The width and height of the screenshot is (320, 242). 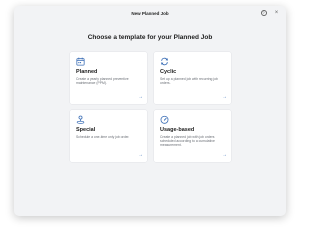 What do you see at coordinates (164, 61) in the screenshot?
I see `cycle-arrows-icon` at bounding box center [164, 61].